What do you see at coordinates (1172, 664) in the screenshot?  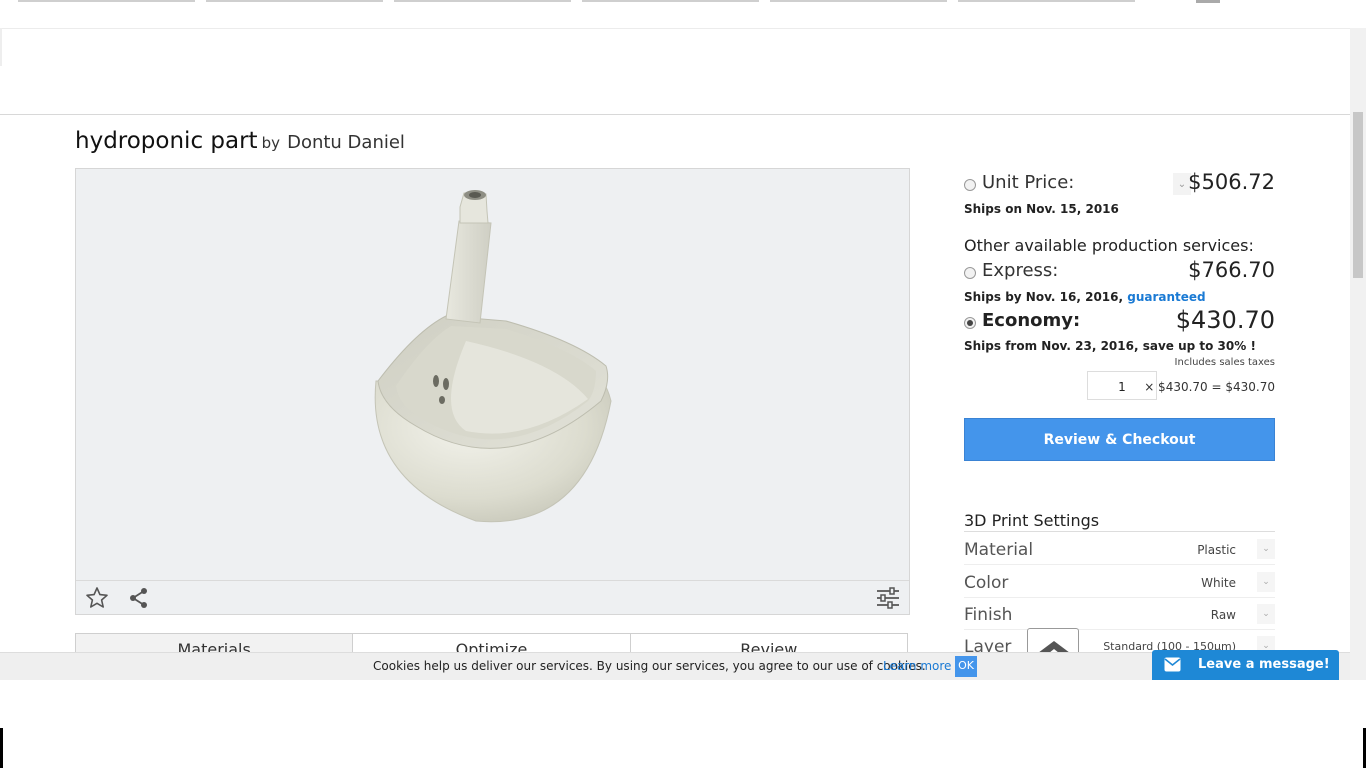 I see `envelope-icon` at bounding box center [1172, 664].